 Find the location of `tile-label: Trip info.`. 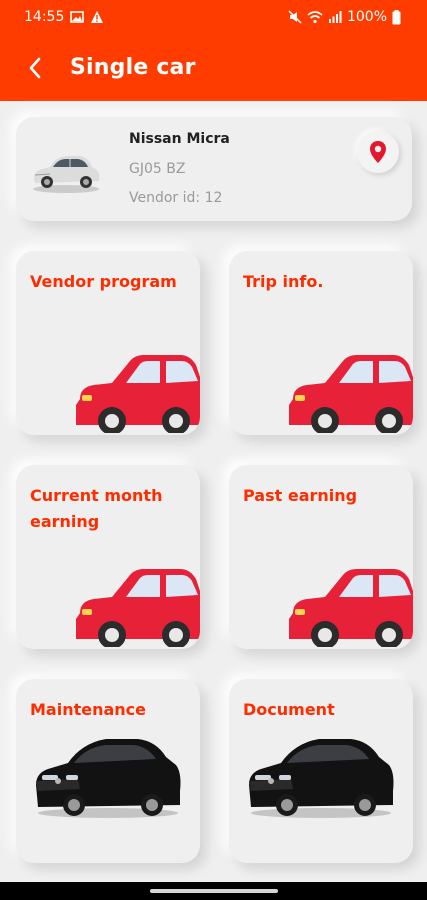

tile-label: Trip info. is located at coordinates (283, 281).